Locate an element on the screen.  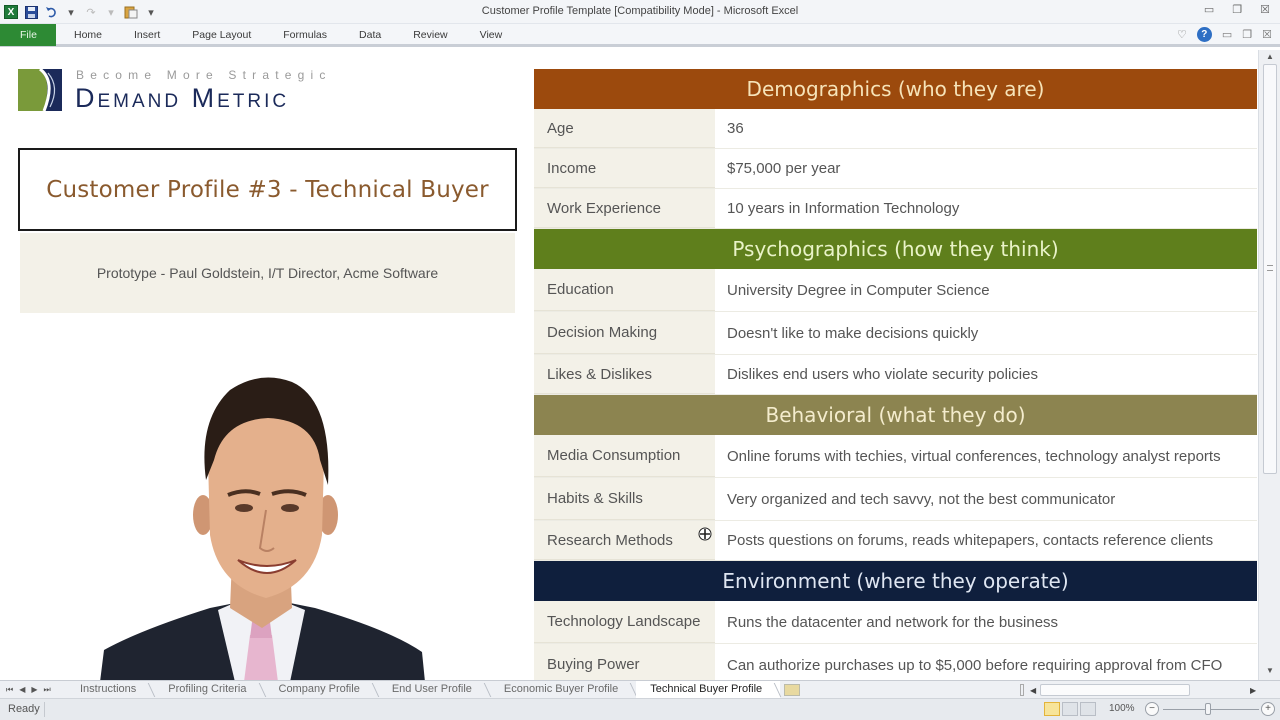
sheet-tab-navigation: ⏮ ◀ ▶ ⏭ is located at coordinates (33, 690).